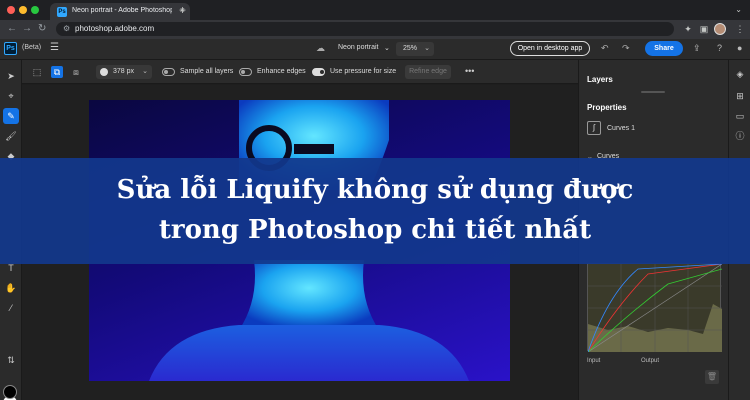 This screenshot has height=400, width=750. I want to click on curves-output-label: Output, so click(650, 361).